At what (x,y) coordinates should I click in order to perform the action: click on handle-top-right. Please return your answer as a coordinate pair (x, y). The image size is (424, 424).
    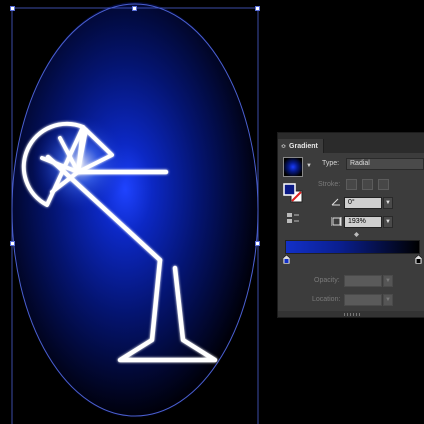
    Looking at the image, I should click on (257, 8).